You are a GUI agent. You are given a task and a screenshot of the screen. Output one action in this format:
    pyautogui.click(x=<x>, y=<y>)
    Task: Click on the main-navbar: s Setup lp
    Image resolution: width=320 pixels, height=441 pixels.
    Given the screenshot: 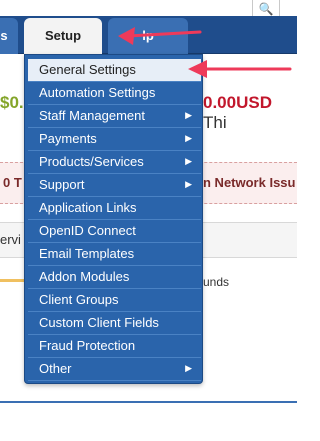 What is the action you would take?
    pyautogui.click(x=148, y=35)
    